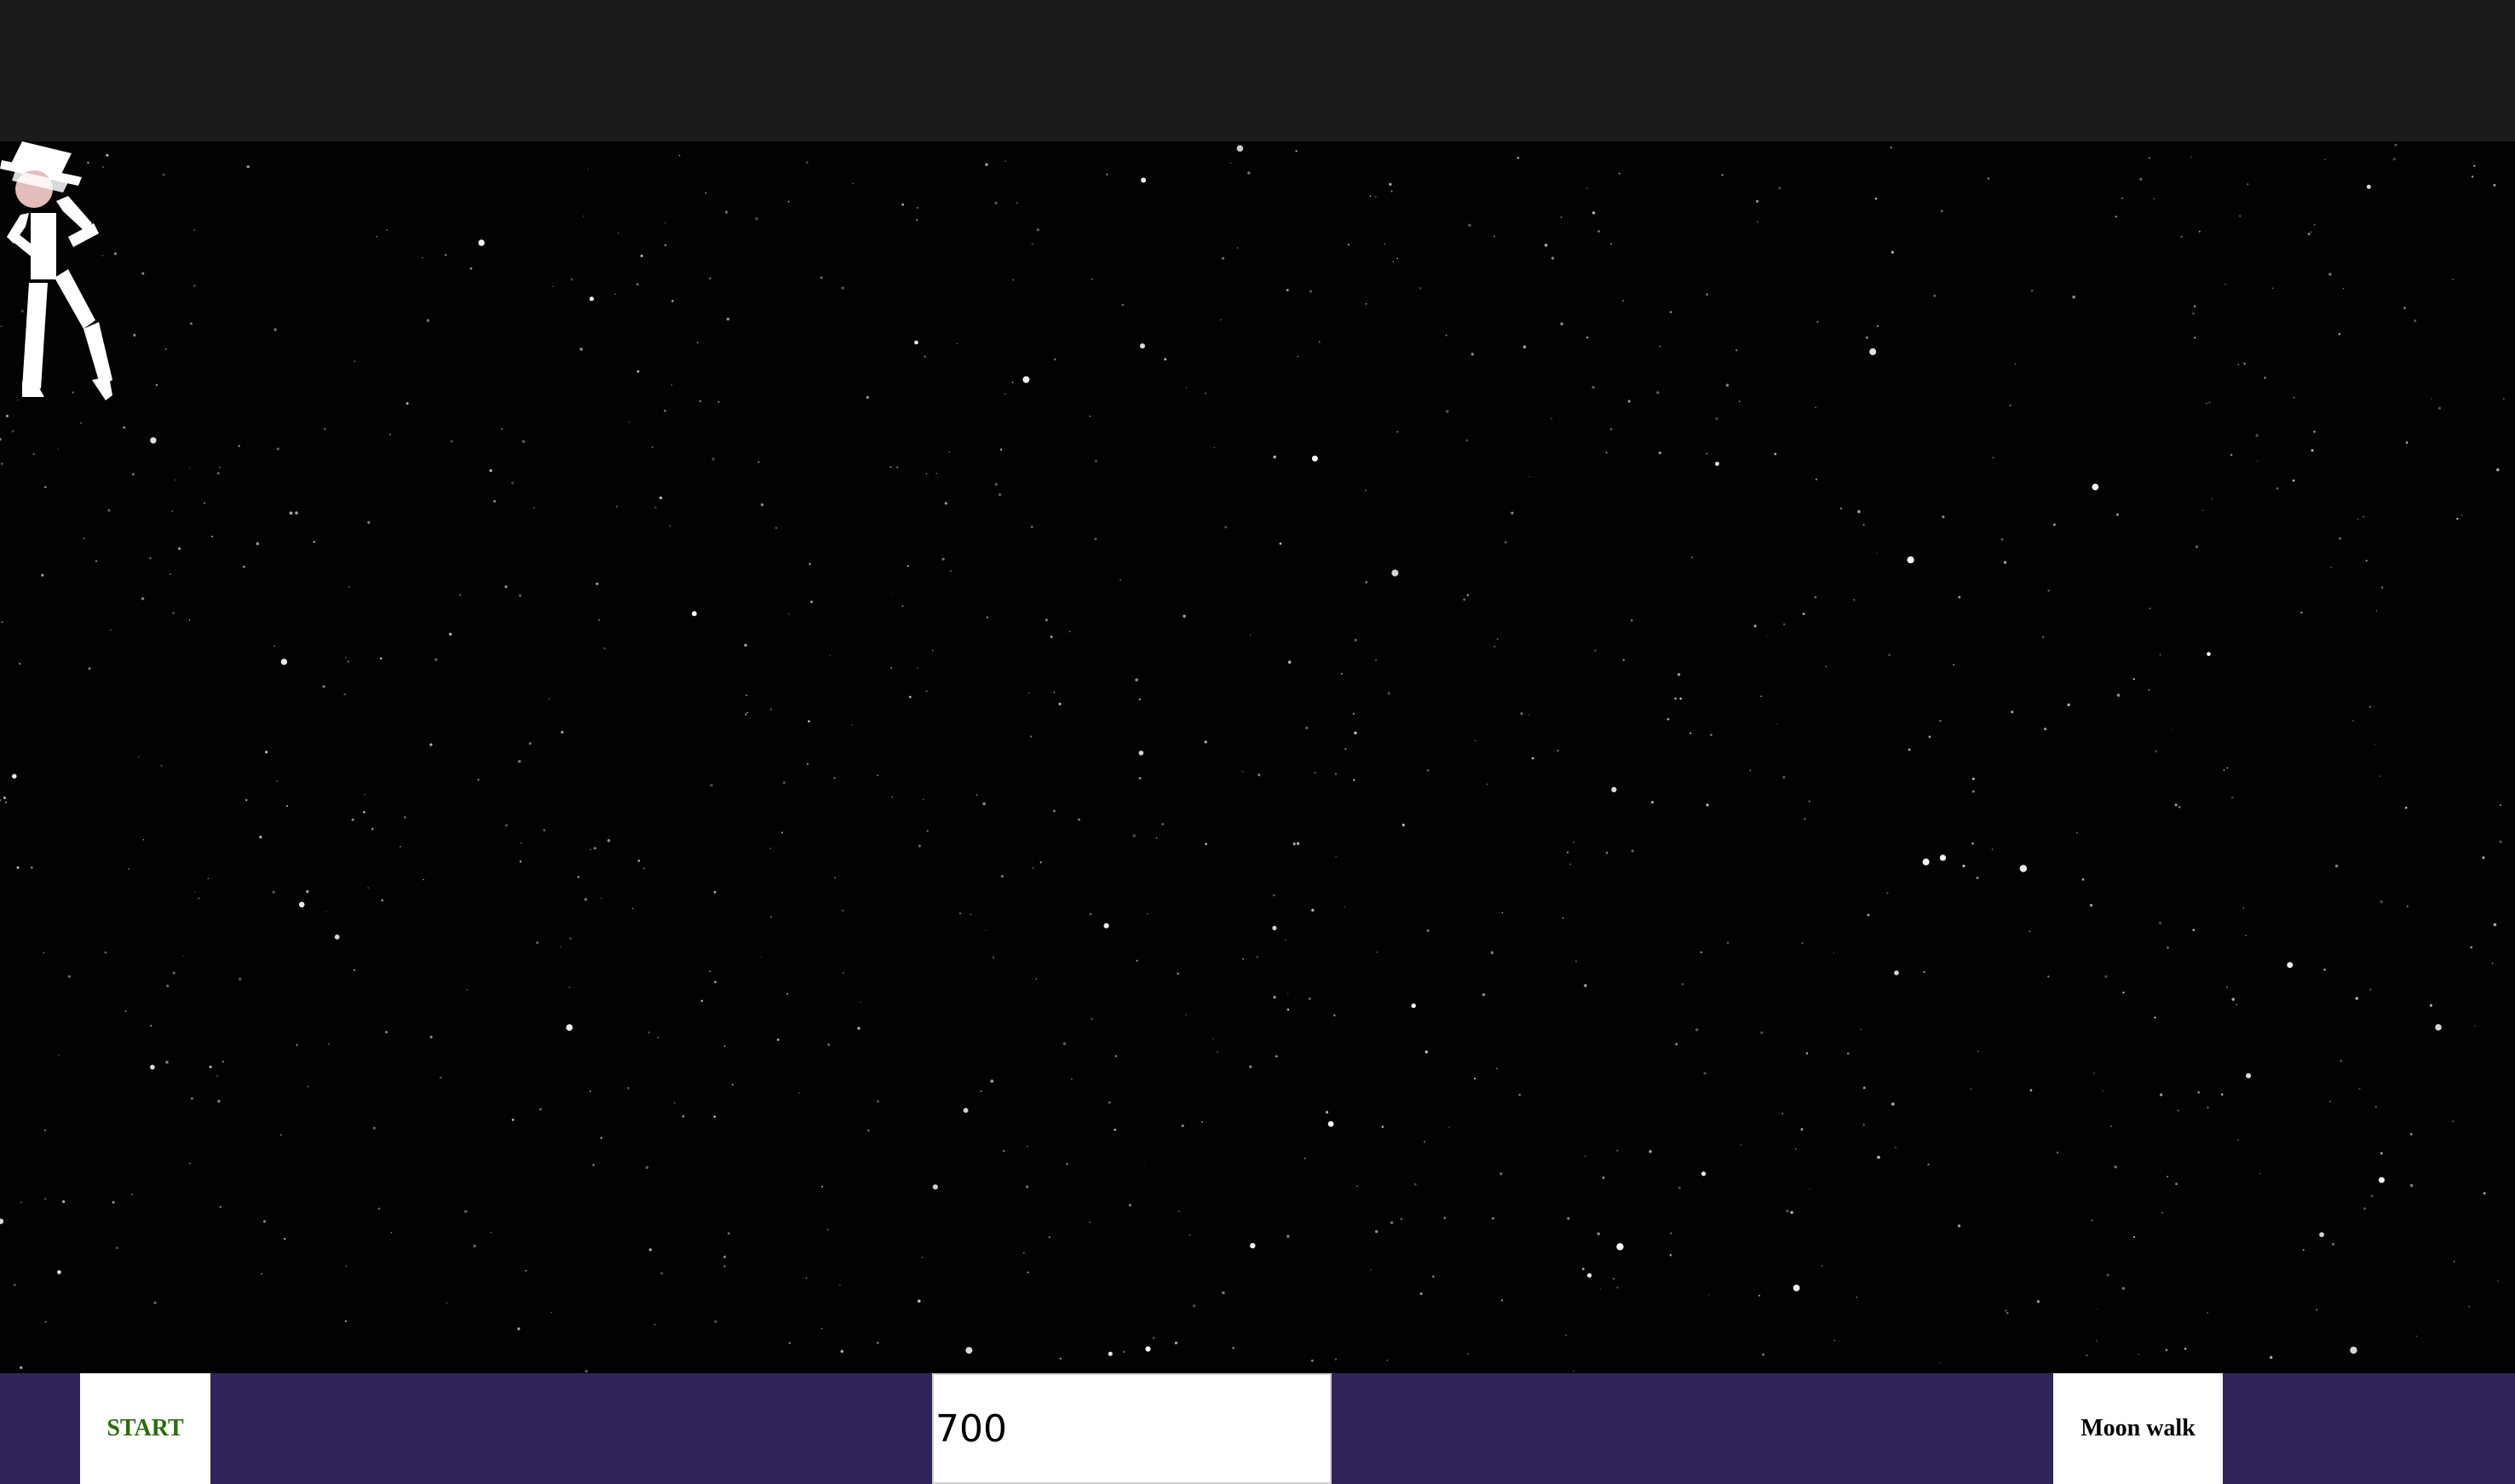  I want to click on moonwalk-button: Moon walk, so click(2138, 1428).